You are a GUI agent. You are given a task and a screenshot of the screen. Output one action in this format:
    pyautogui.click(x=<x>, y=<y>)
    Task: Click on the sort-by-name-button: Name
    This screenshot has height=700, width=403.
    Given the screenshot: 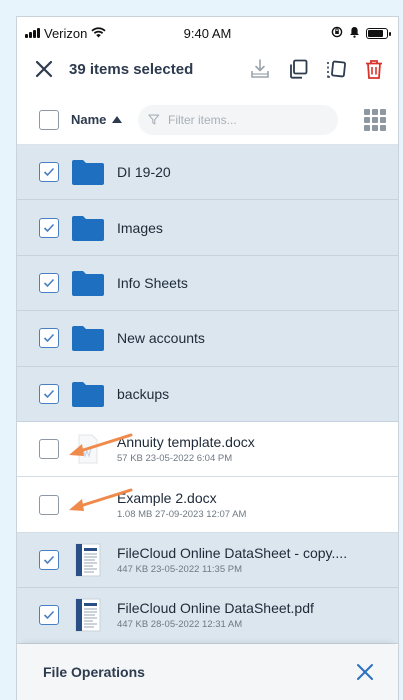 What is the action you would take?
    pyautogui.click(x=97, y=119)
    